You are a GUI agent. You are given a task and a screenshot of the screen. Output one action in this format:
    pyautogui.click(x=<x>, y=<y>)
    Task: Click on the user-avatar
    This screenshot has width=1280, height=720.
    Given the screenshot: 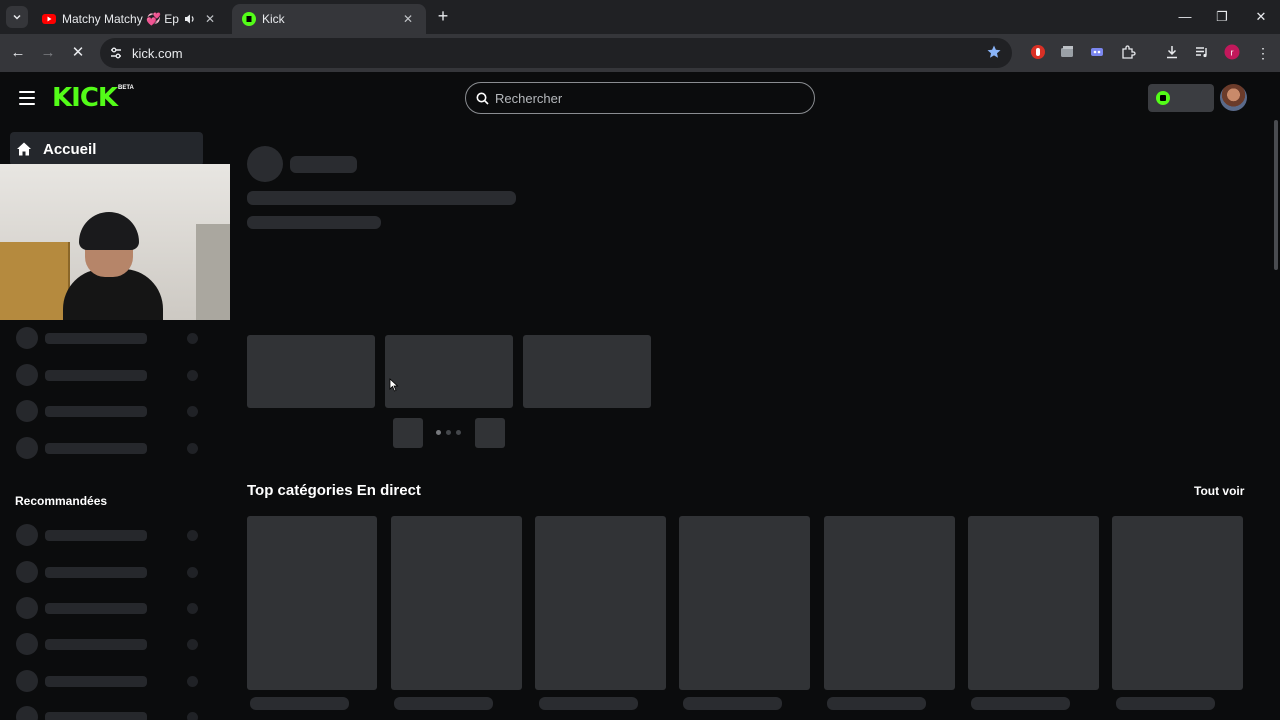 What is the action you would take?
    pyautogui.click(x=1233, y=97)
    